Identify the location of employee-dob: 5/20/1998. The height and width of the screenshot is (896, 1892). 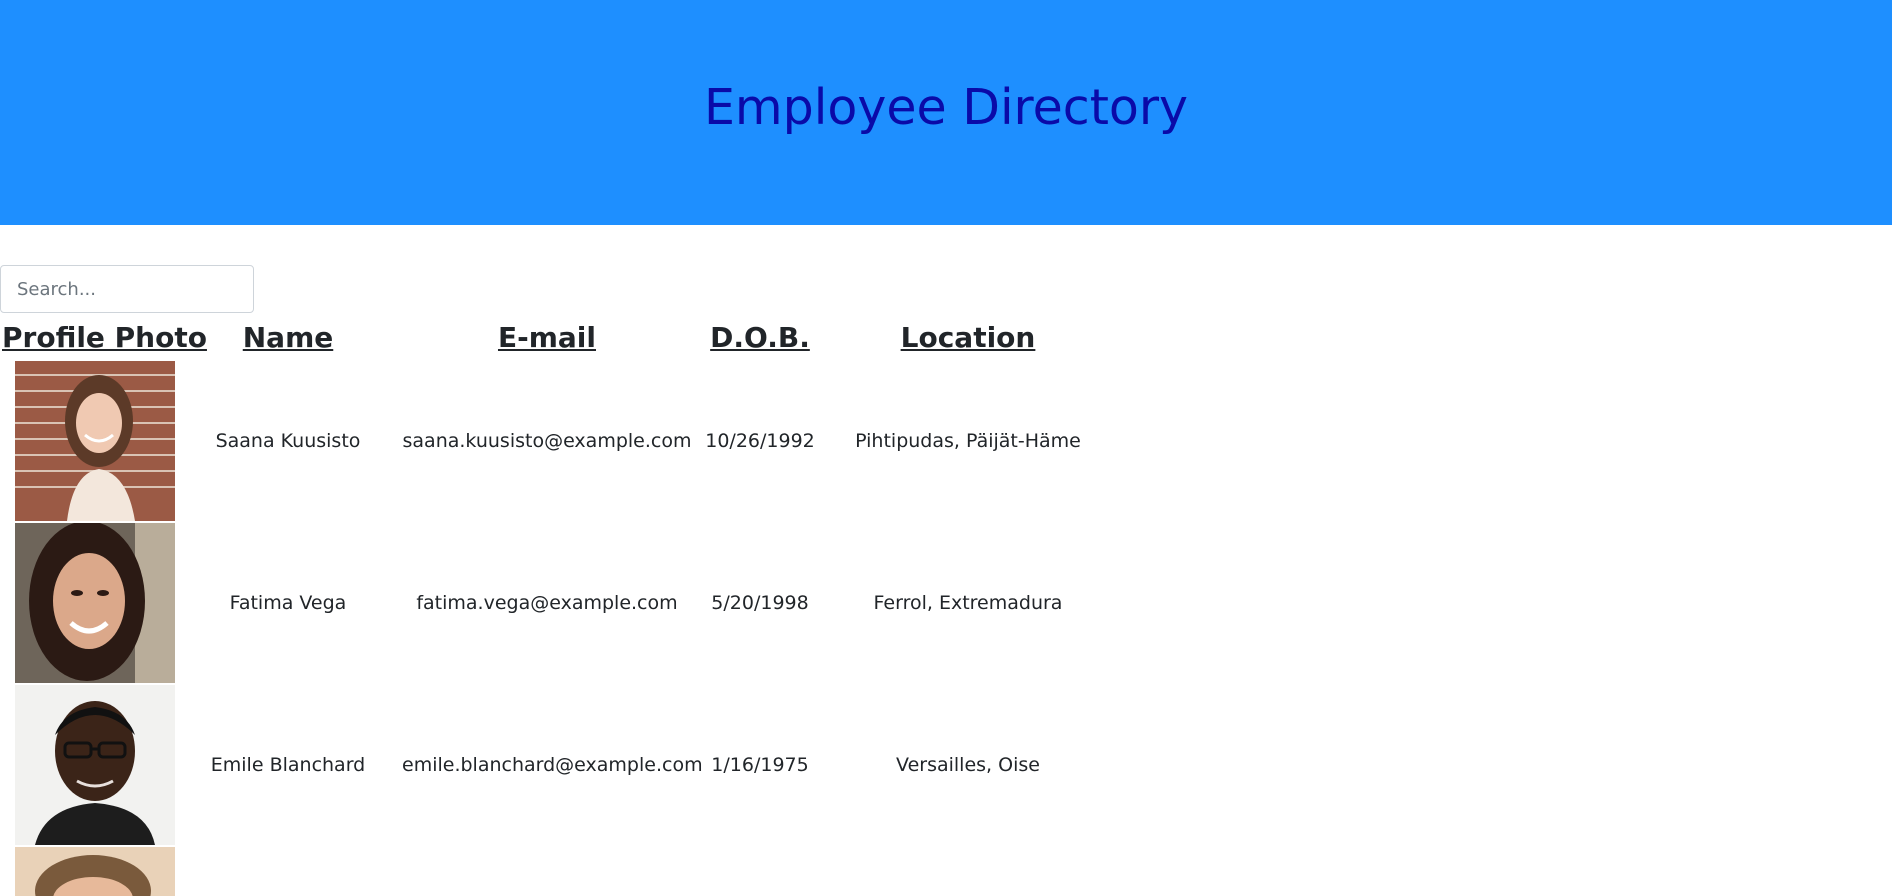
(760, 603).